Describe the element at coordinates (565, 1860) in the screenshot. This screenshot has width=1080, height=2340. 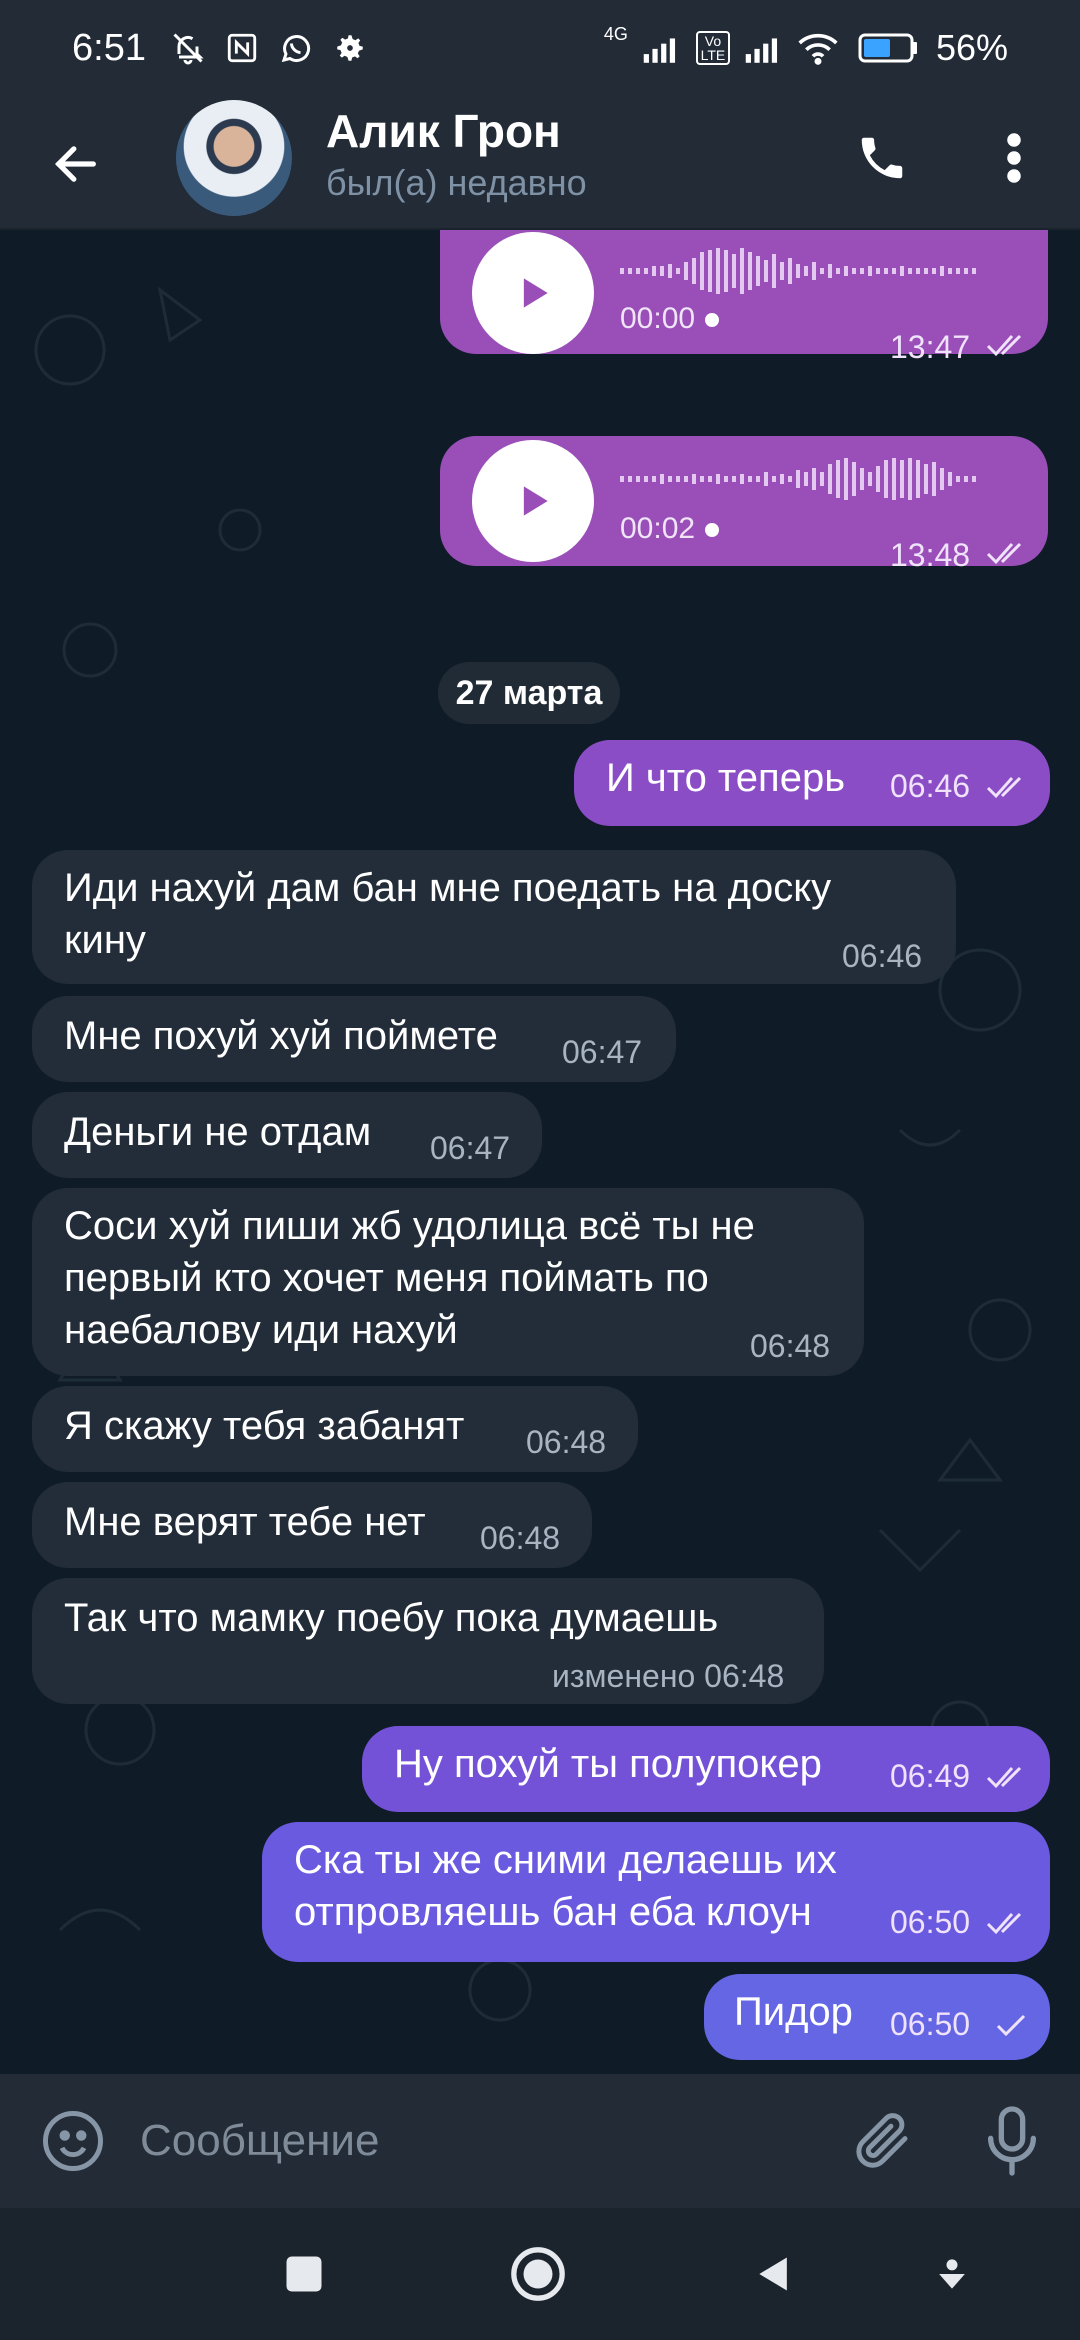
I see `message-line: Ска ты же сними делаешь их` at that location.